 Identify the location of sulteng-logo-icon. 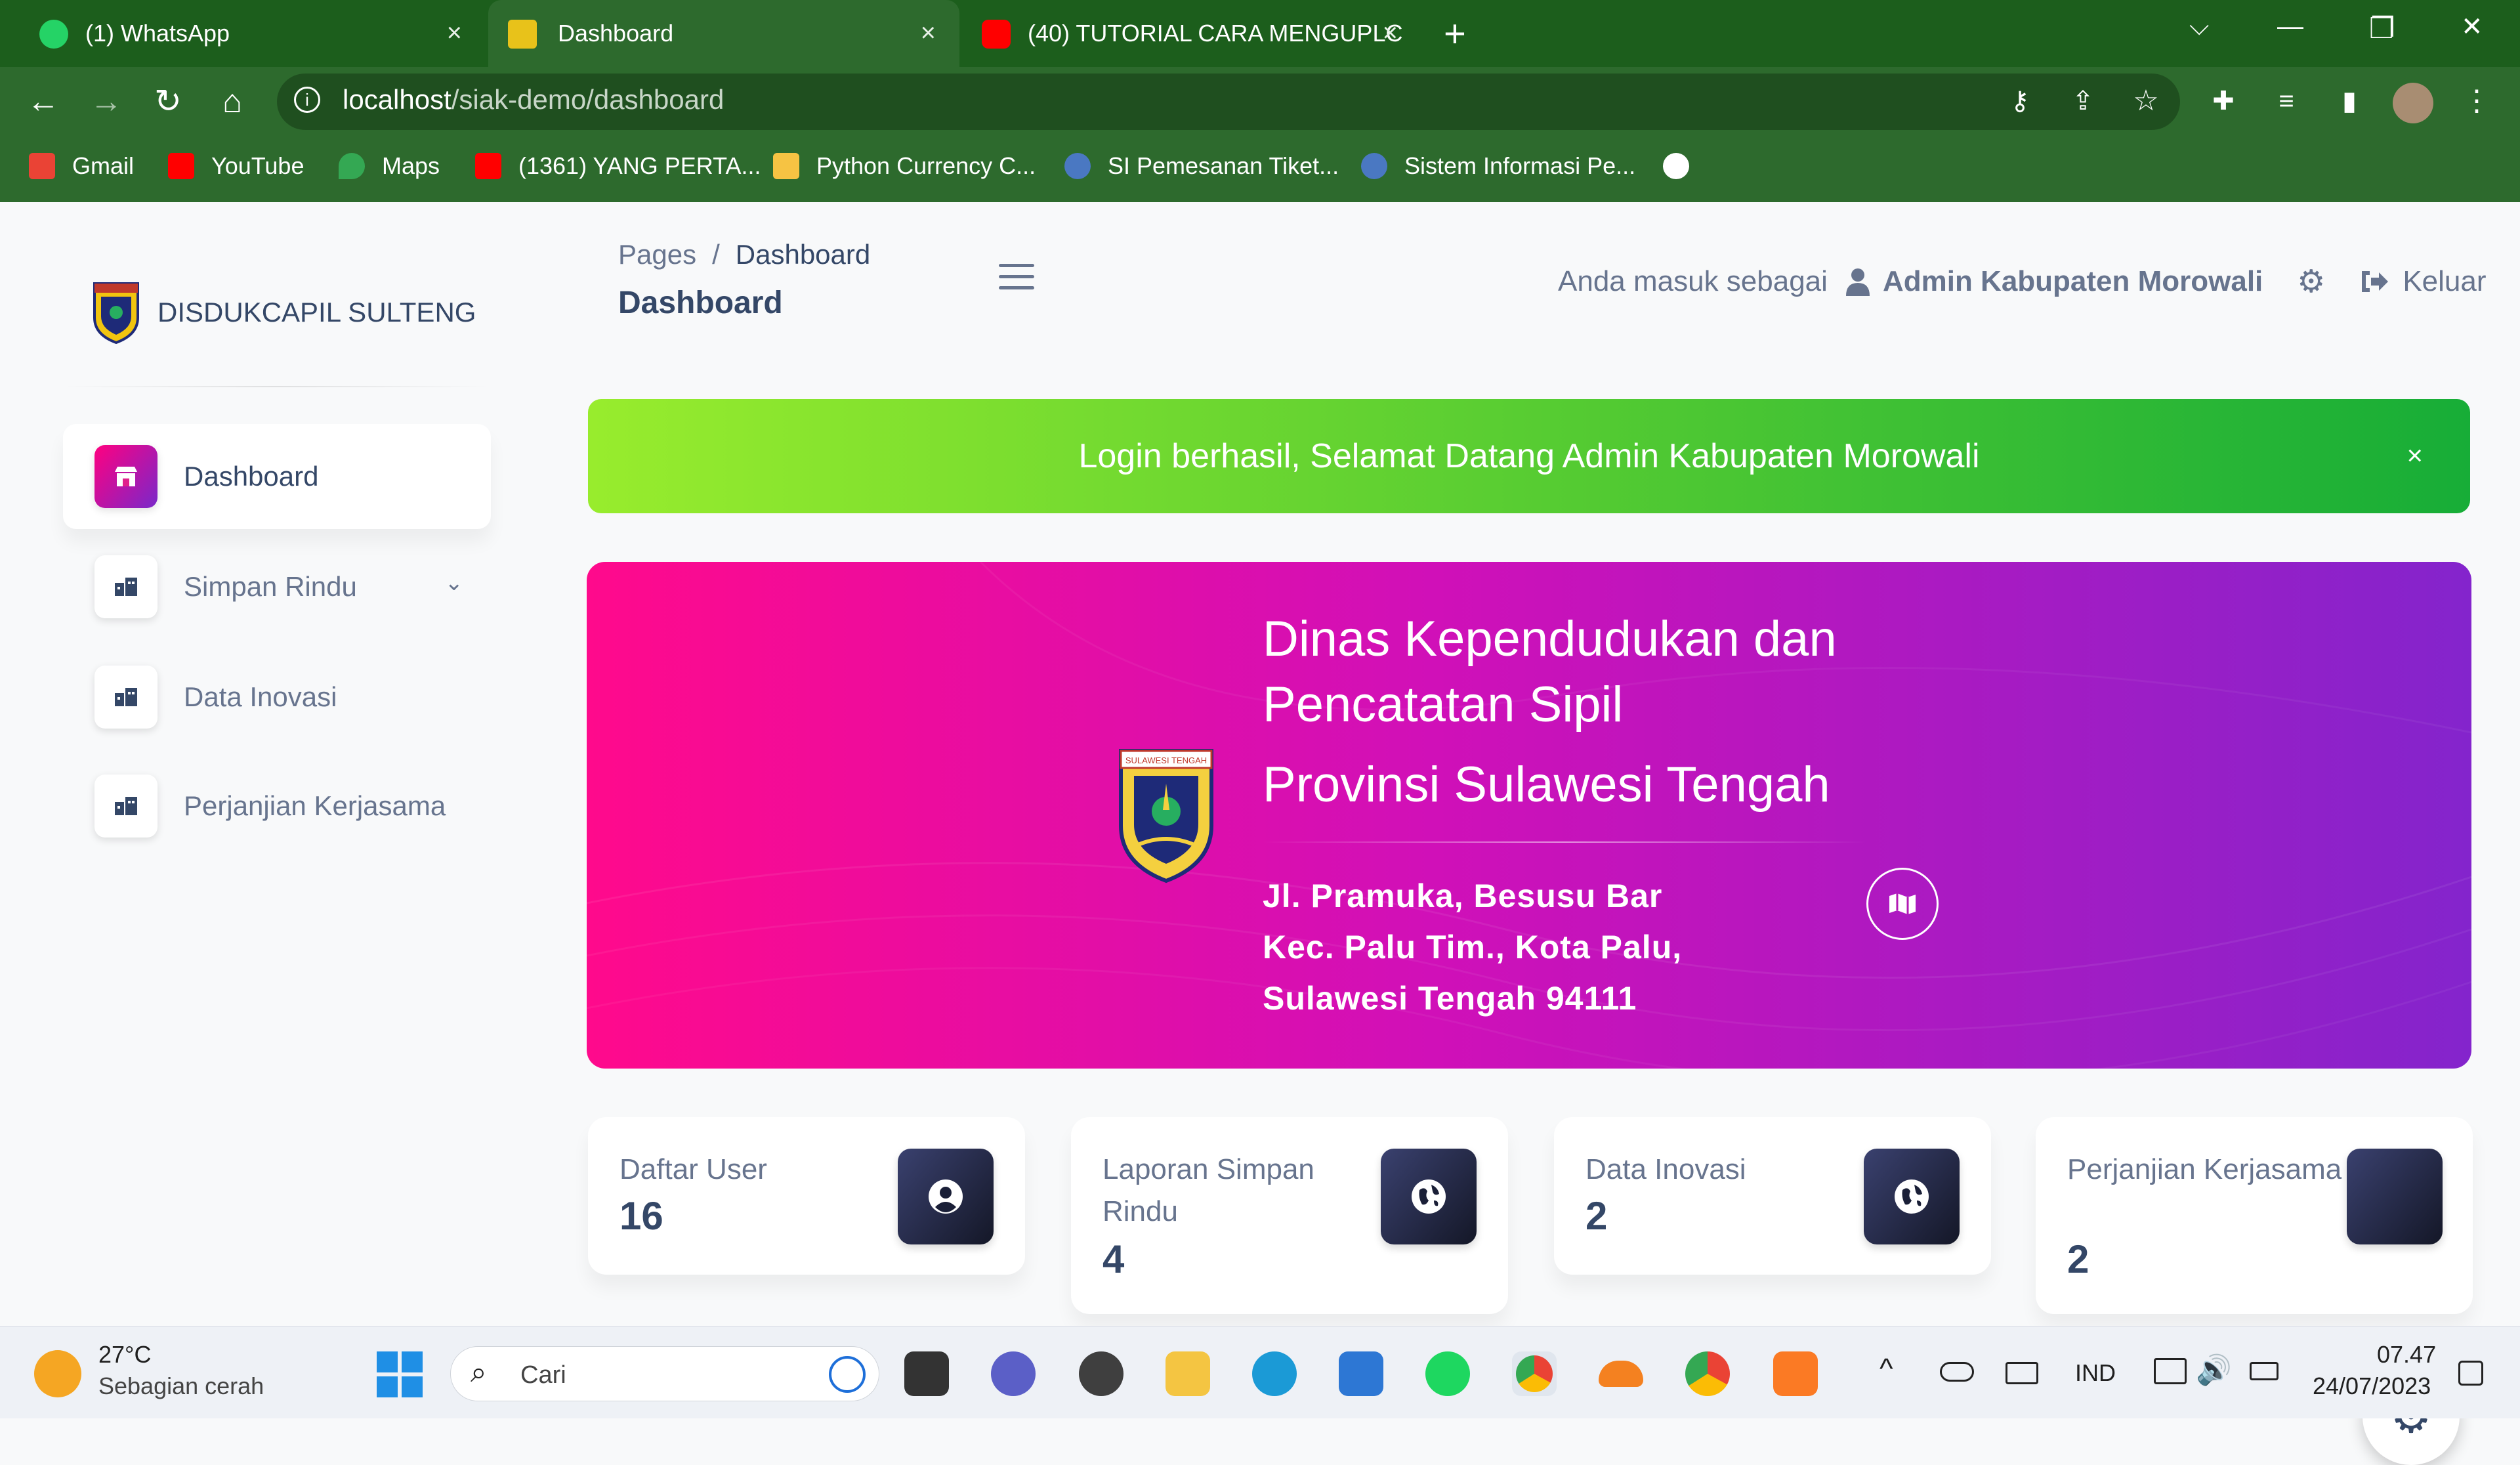
(116, 313).